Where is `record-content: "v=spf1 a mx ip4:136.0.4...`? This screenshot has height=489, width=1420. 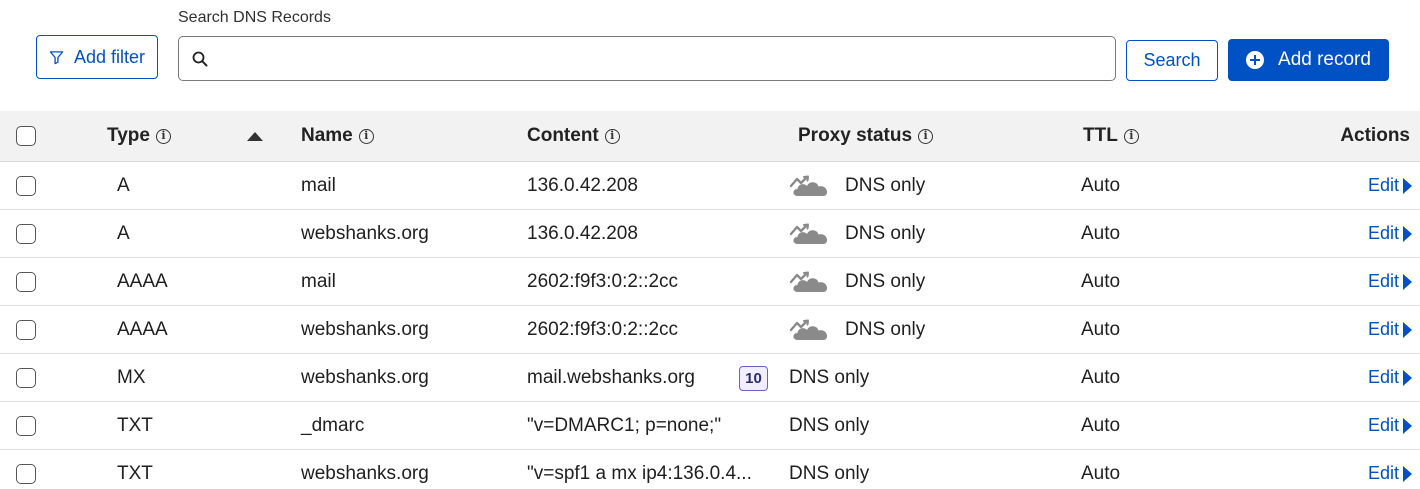
record-content: "v=spf1 a mx ip4:136.0.4... is located at coordinates (639, 473).